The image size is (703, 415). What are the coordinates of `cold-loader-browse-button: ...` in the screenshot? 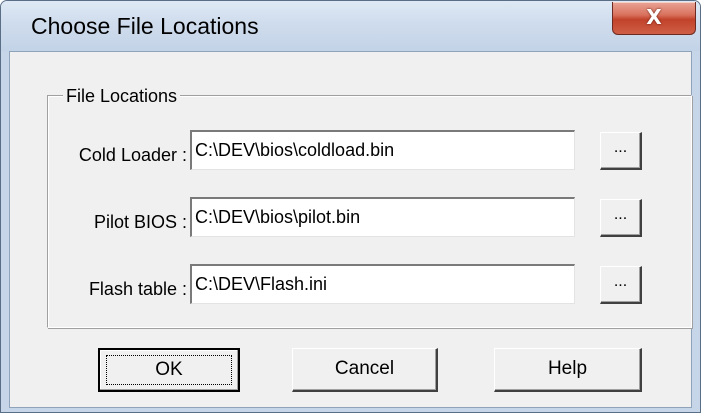 It's located at (621, 151).